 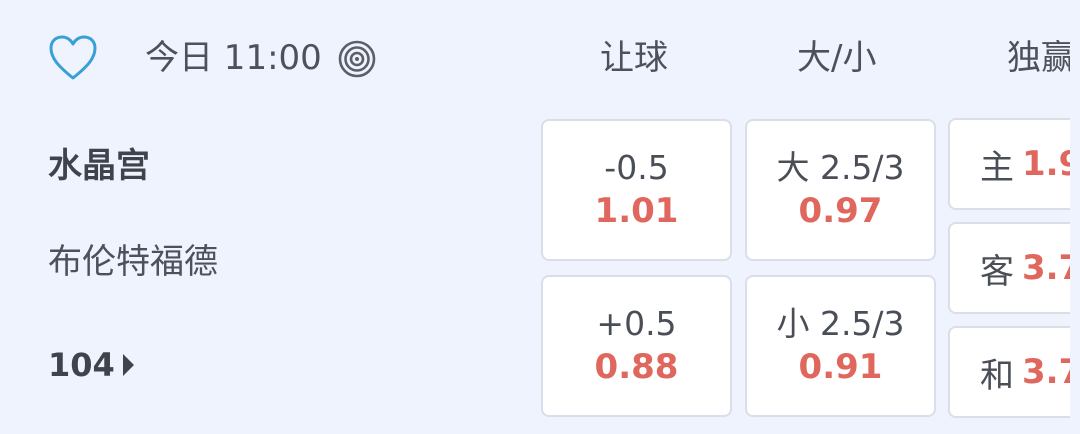 I want to click on over-odds-button: 大 2.5/3 0.97, so click(x=840, y=190).